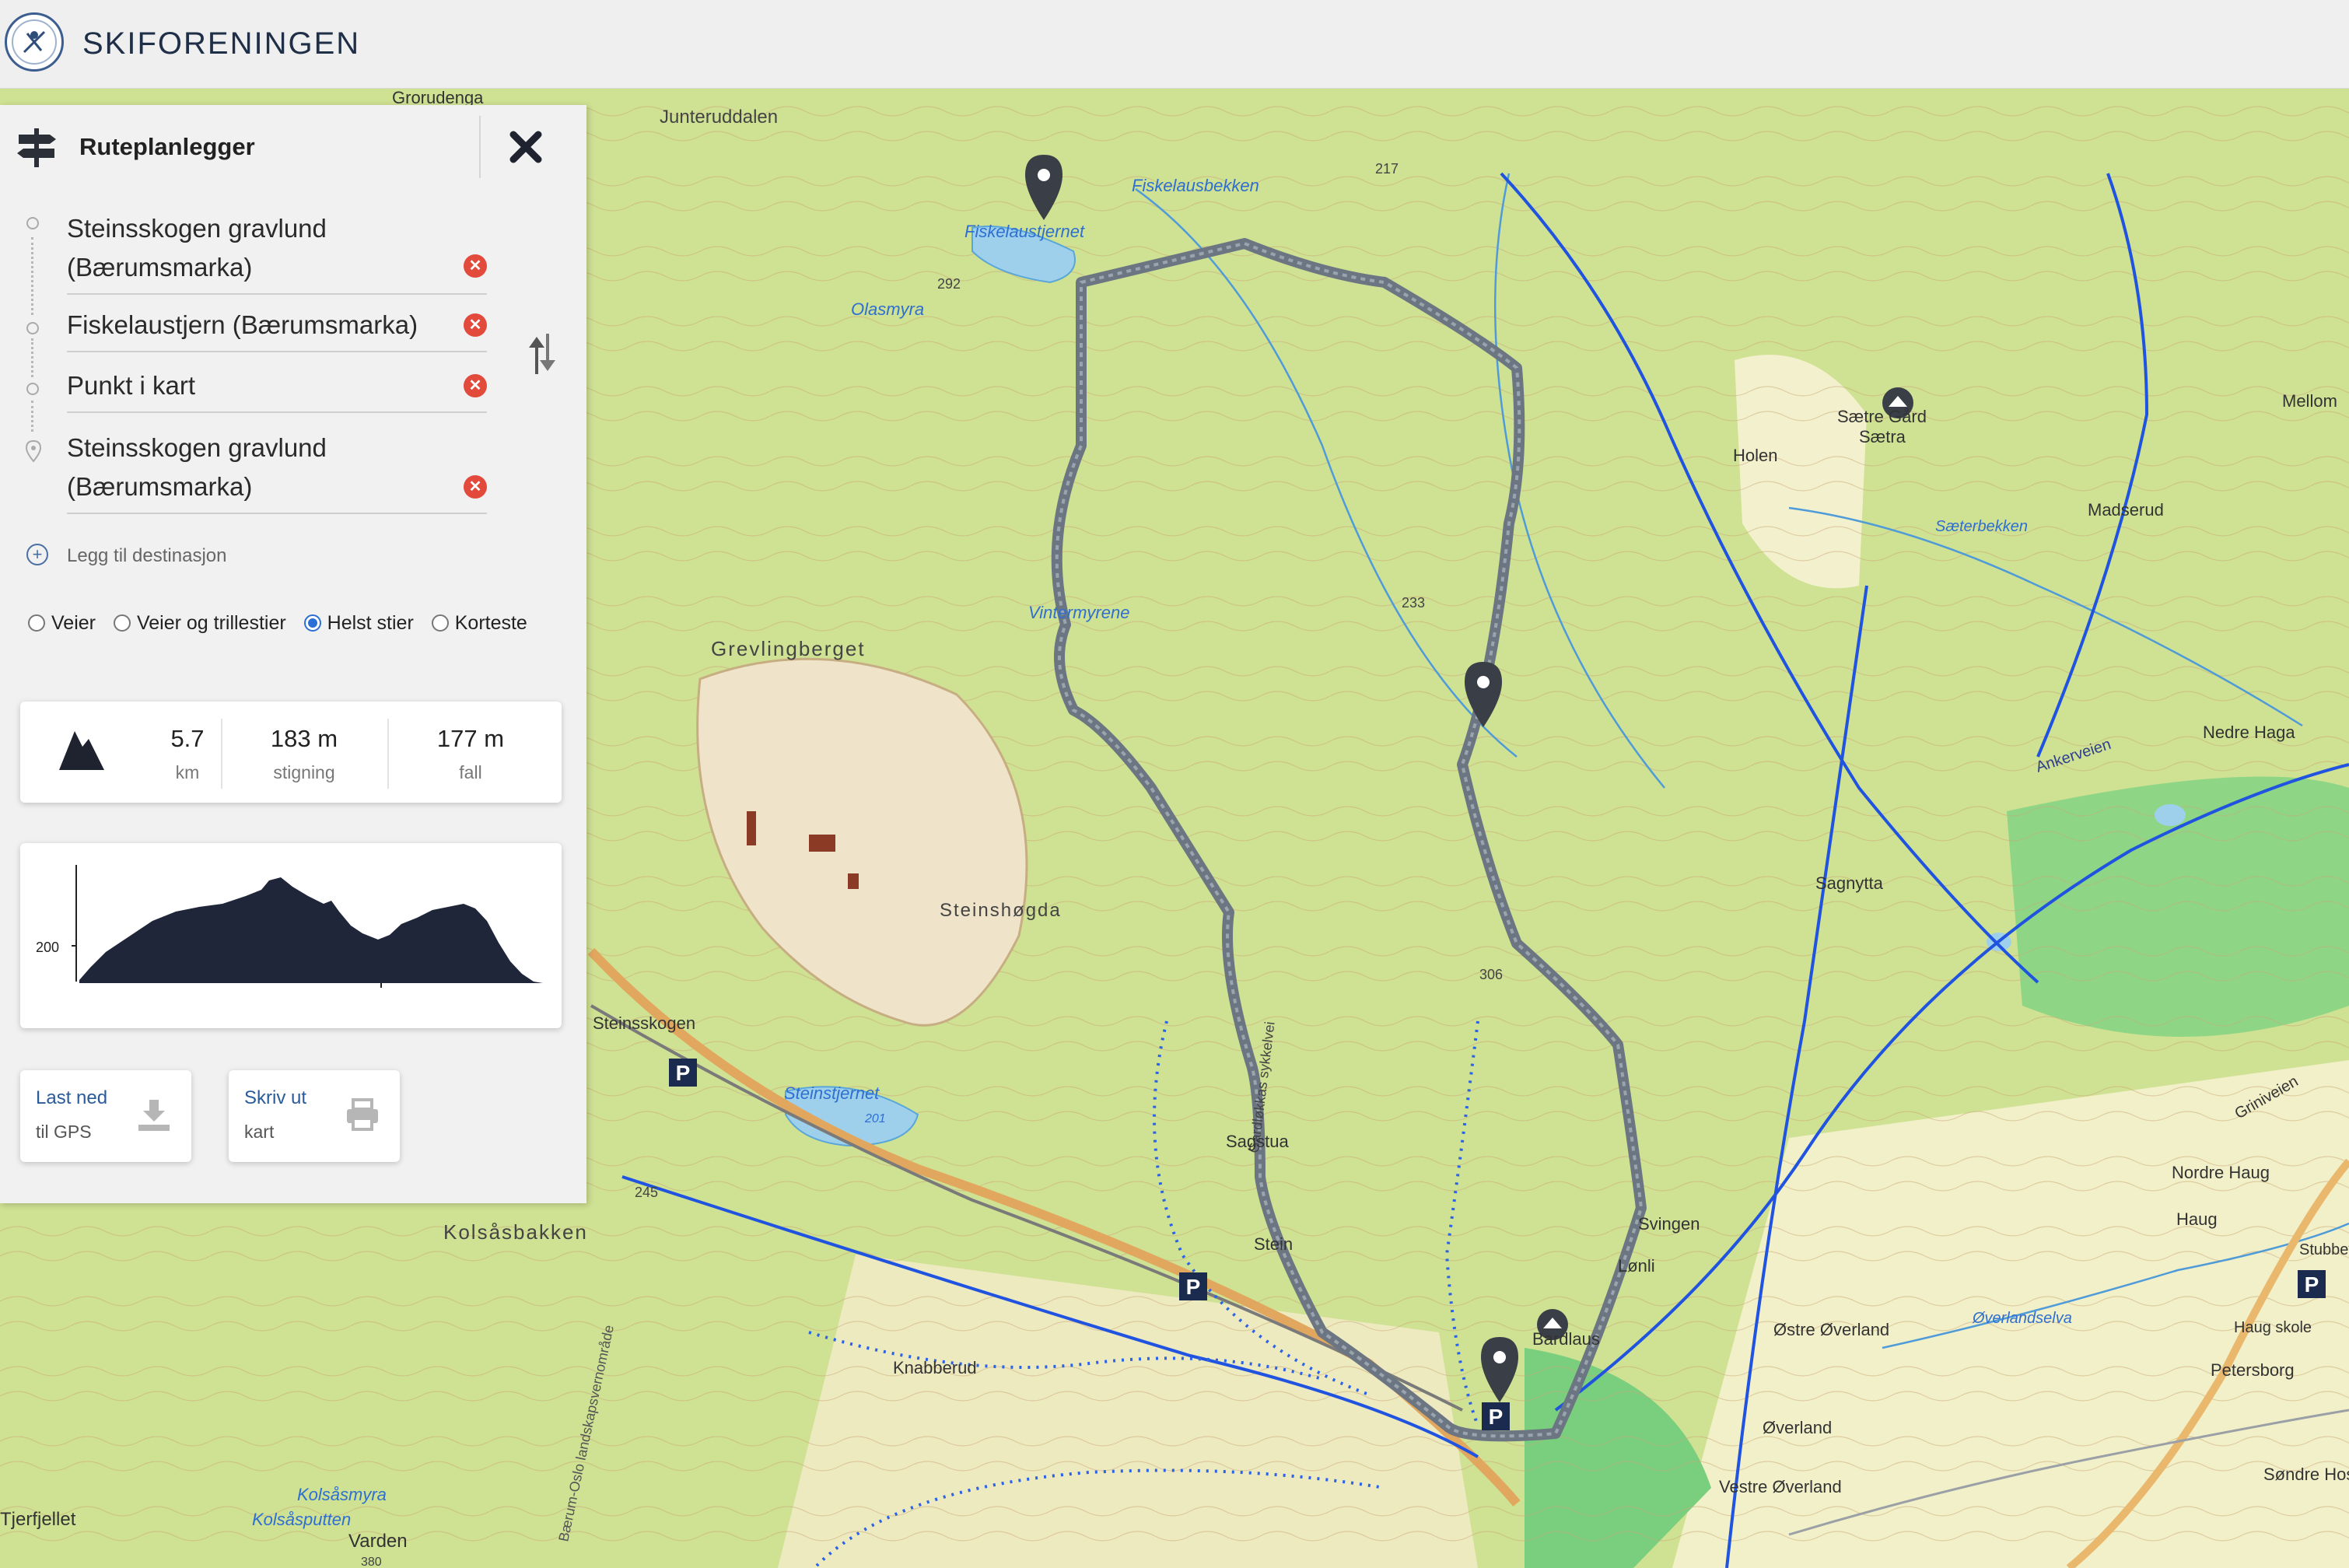 This screenshot has width=2349, height=1568. What do you see at coordinates (1387, 169) in the screenshot?
I see `map-label: 217` at bounding box center [1387, 169].